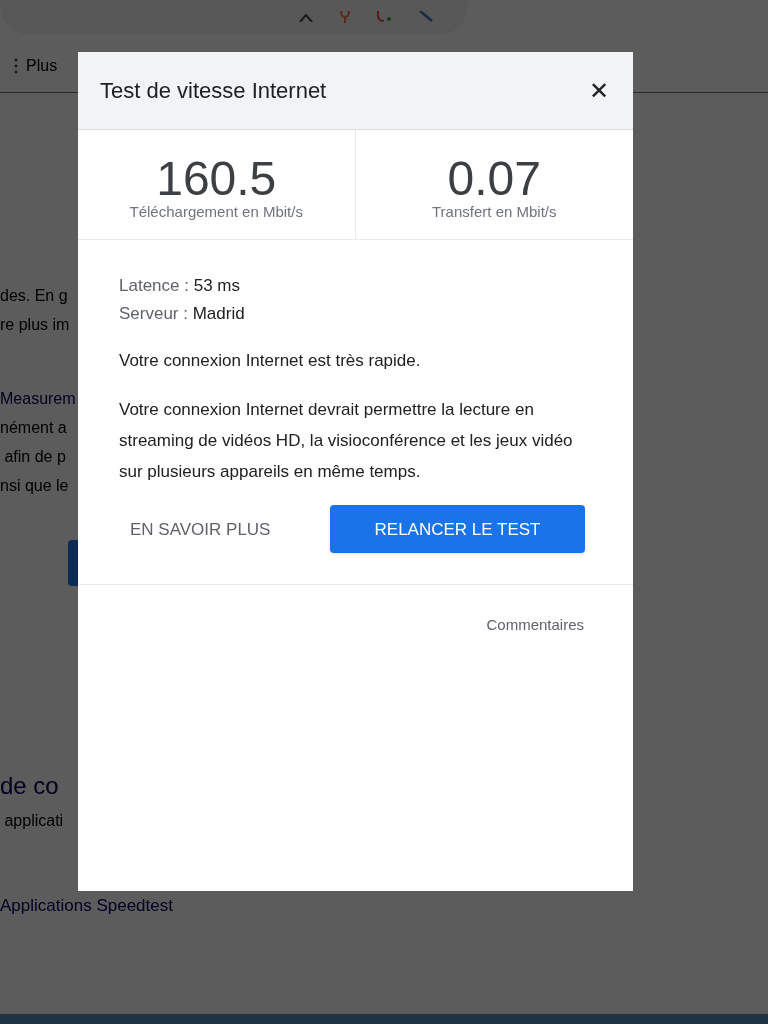  Describe the element at coordinates (34, 821) in the screenshot. I see `body-text: applicati` at that location.